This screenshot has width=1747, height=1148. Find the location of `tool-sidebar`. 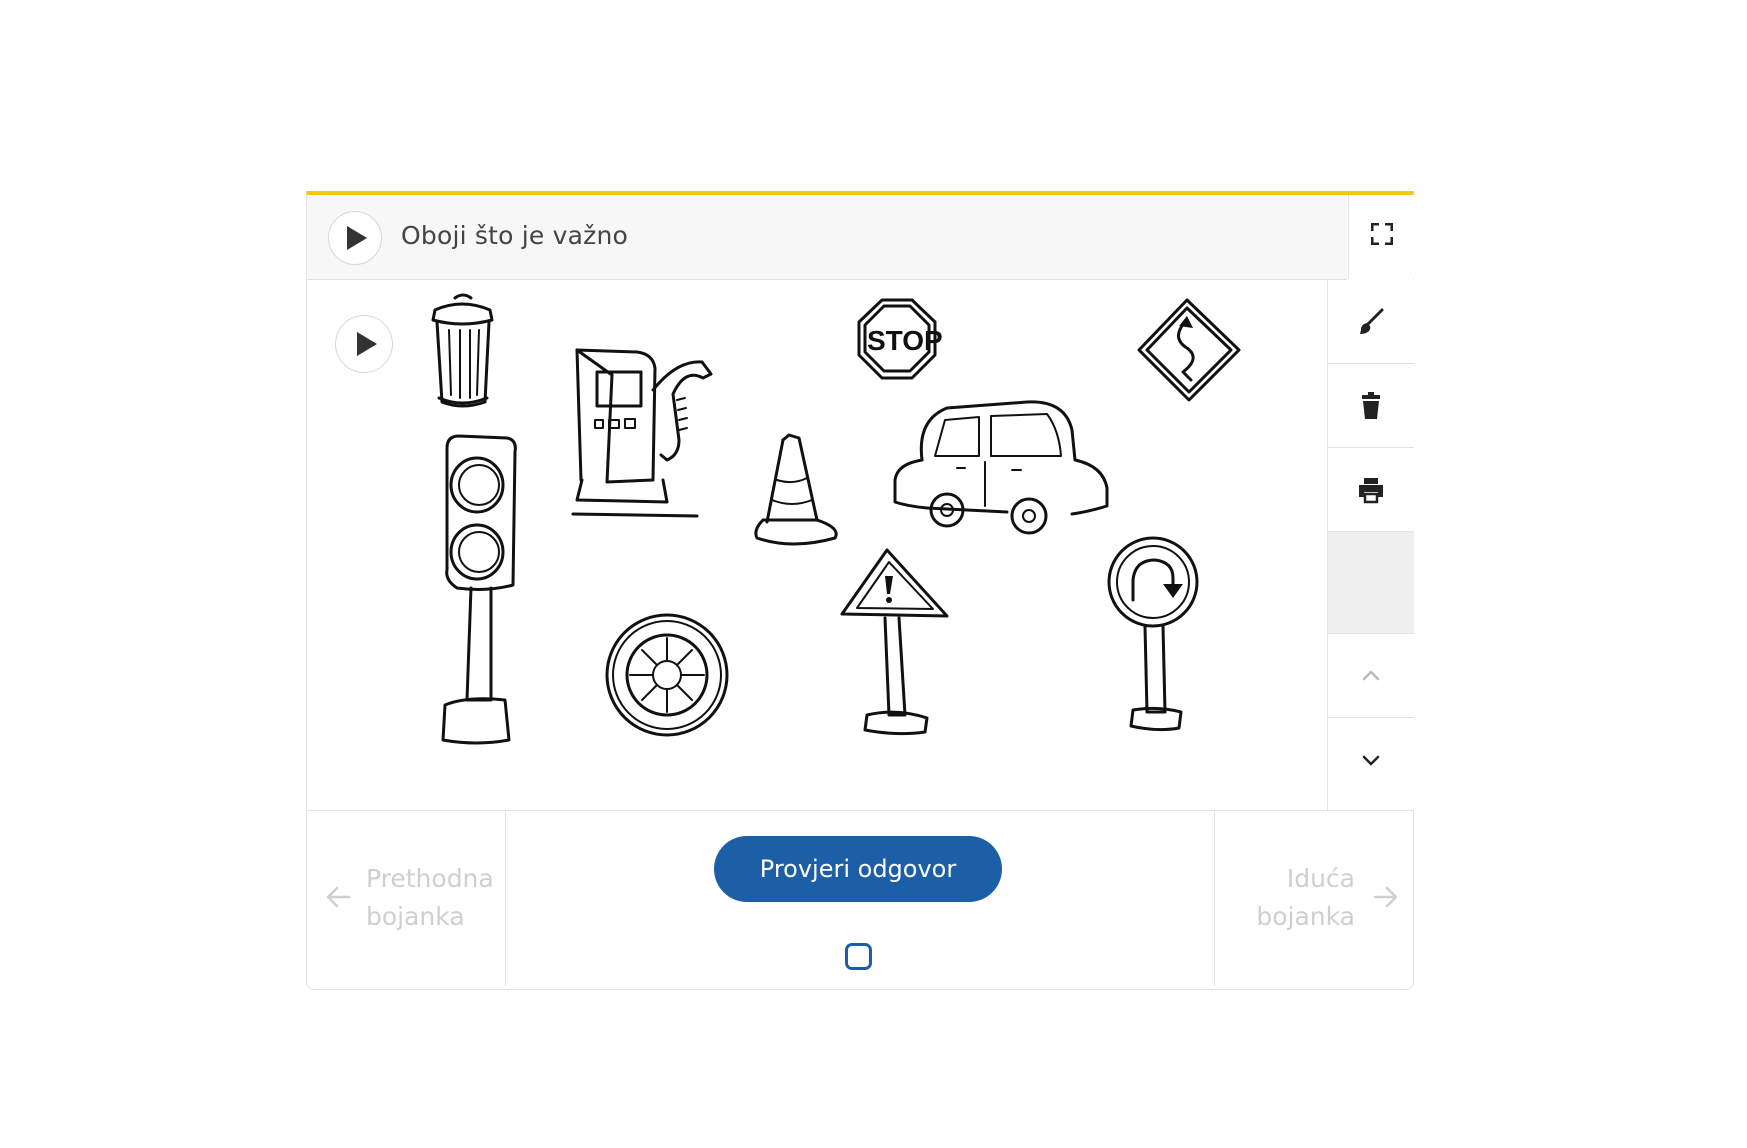

tool-sidebar is located at coordinates (1370, 545).